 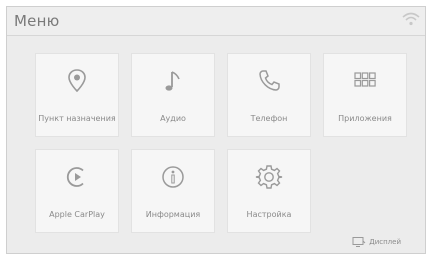 What do you see at coordinates (385, 242) in the screenshot?
I see `display-button-label: Дисплей` at bounding box center [385, 242].